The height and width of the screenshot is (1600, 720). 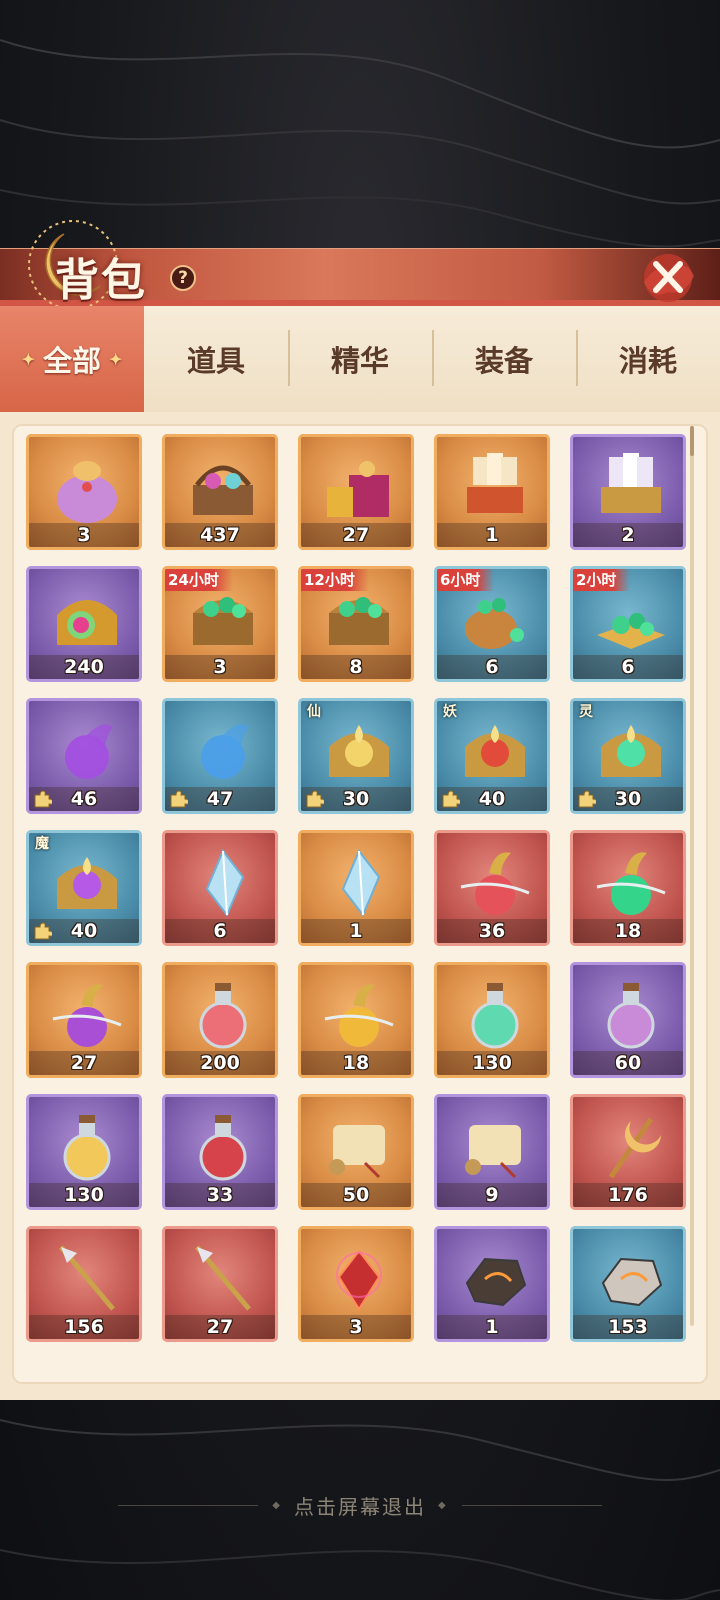 I want to click on exit-hint-text: 点击屏幕退出, so click(x=360, y=1506).